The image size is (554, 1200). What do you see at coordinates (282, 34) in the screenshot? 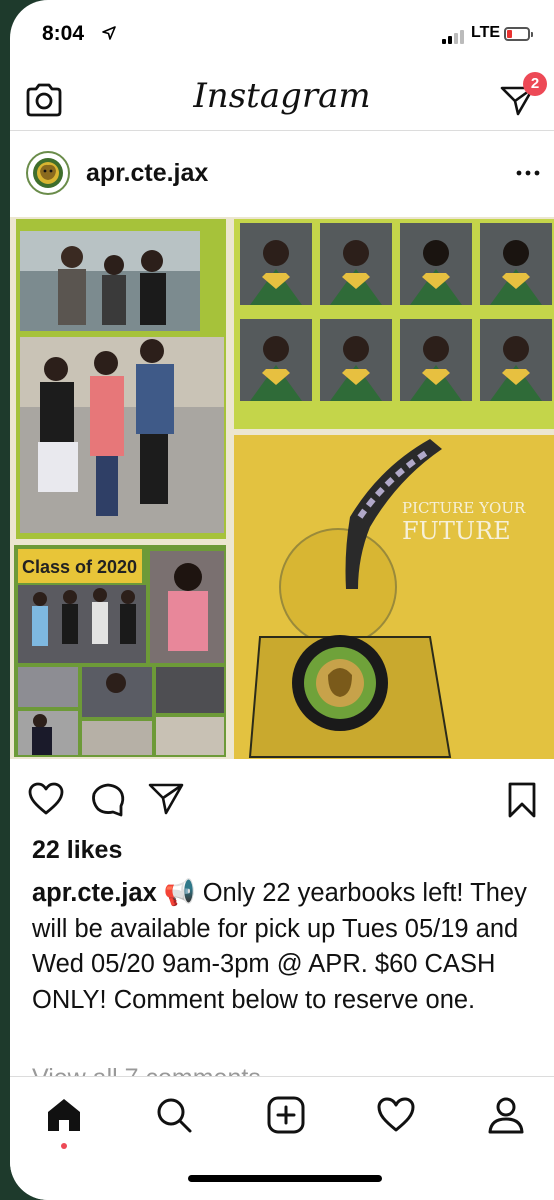
I see `status-bar: 8:04 LTE` at bounding box center [282, 34].